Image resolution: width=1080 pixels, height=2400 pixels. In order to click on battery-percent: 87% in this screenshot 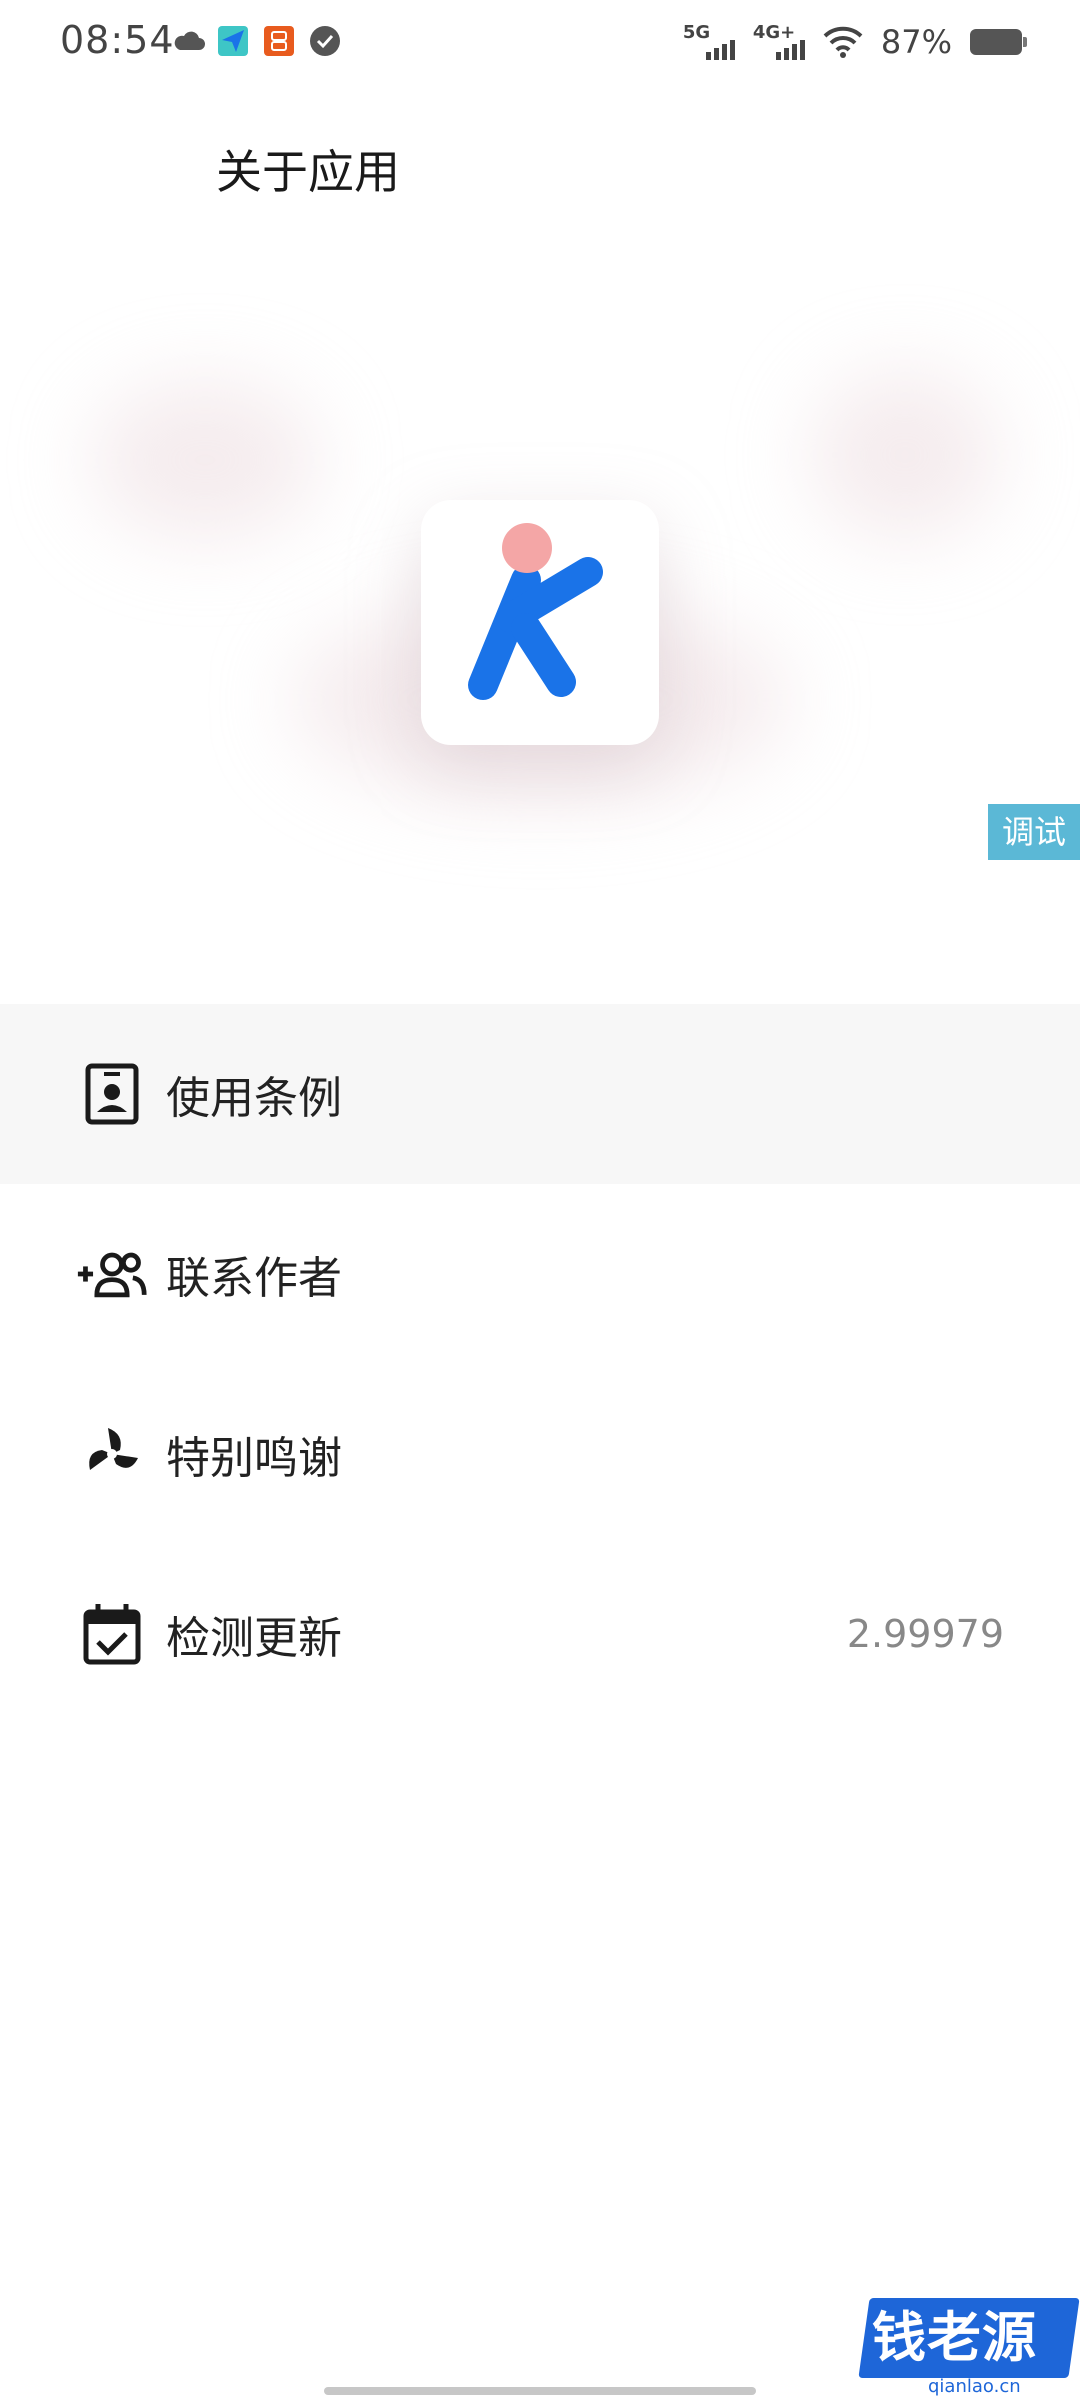, I will do `click(916, 42)`.